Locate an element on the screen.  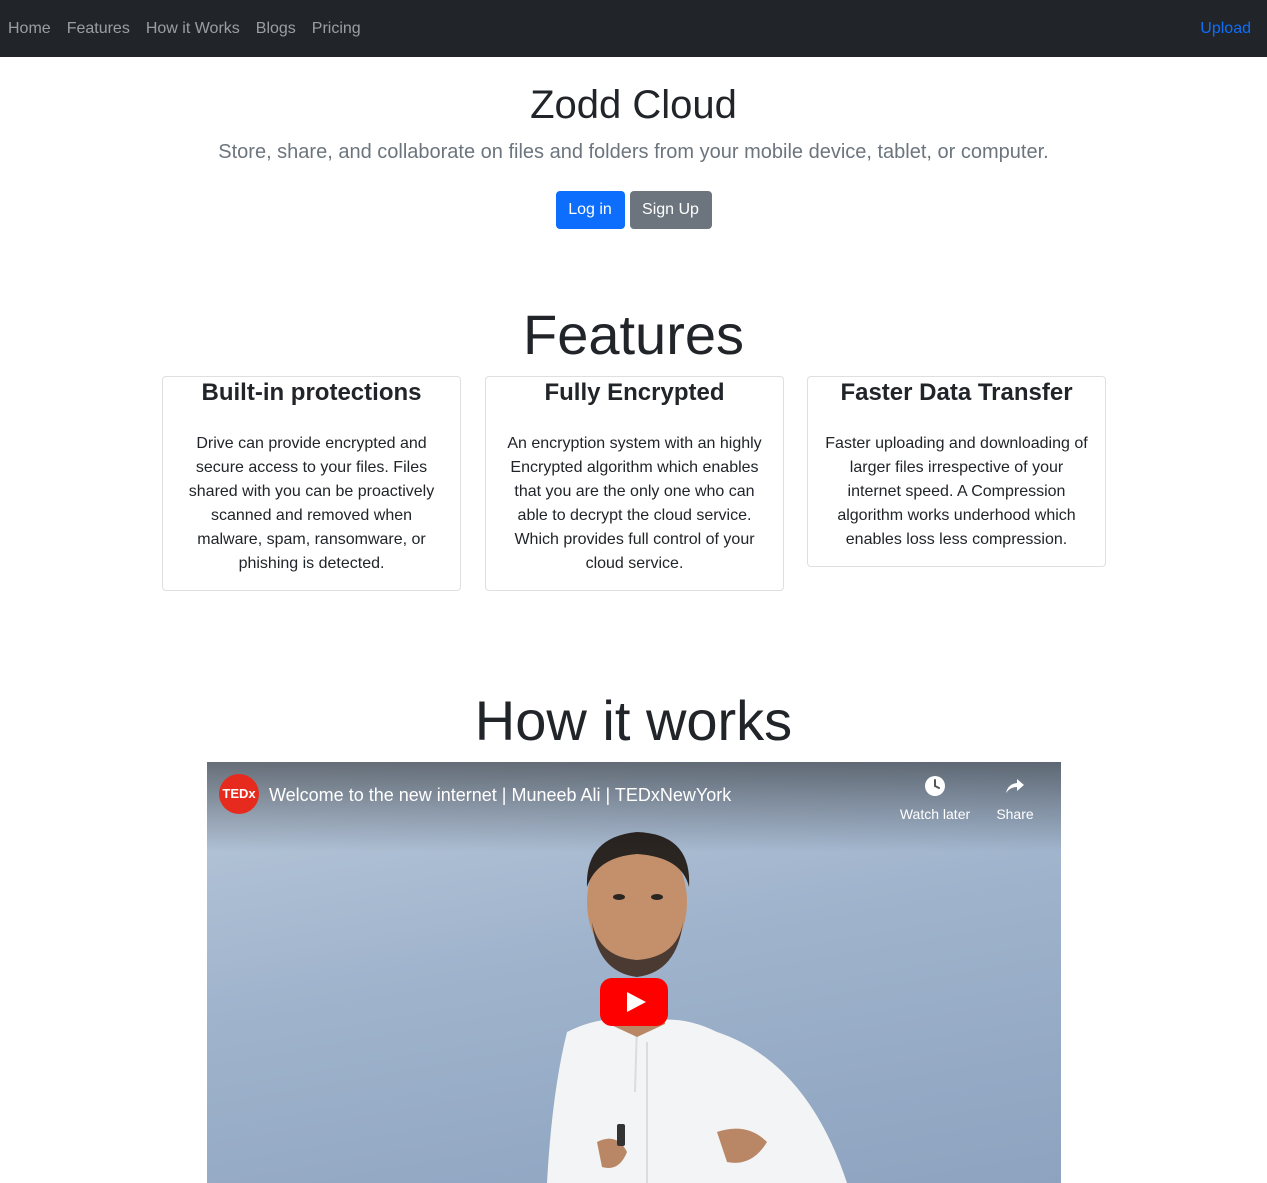
nav-links: Home Features How it Works Blogs Pricing is located at coordinates (192, 28).